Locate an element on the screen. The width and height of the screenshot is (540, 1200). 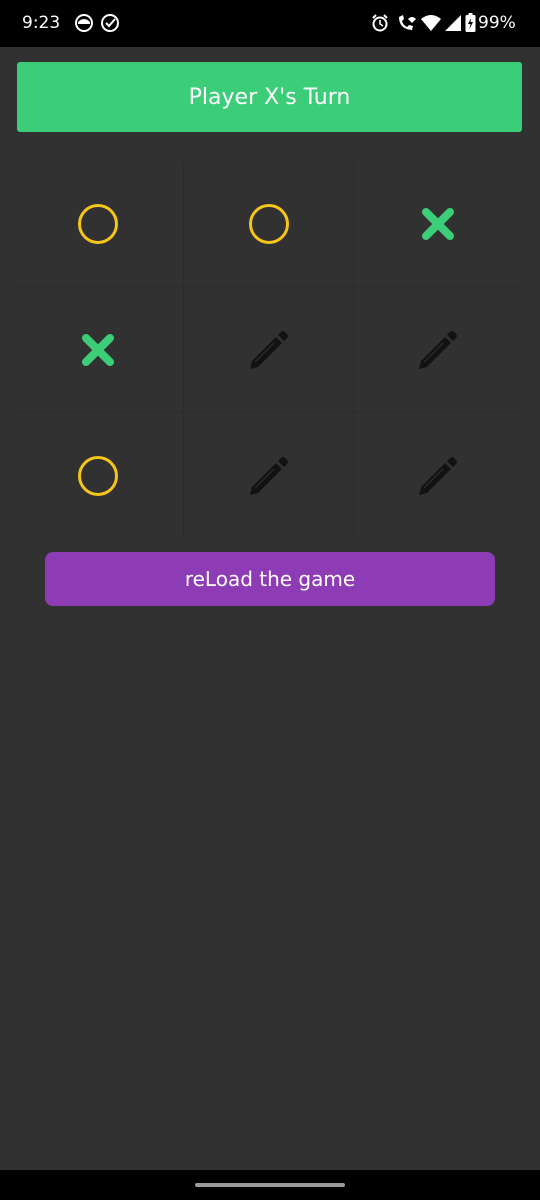
battery-icon is located at coordinates (470, 22).